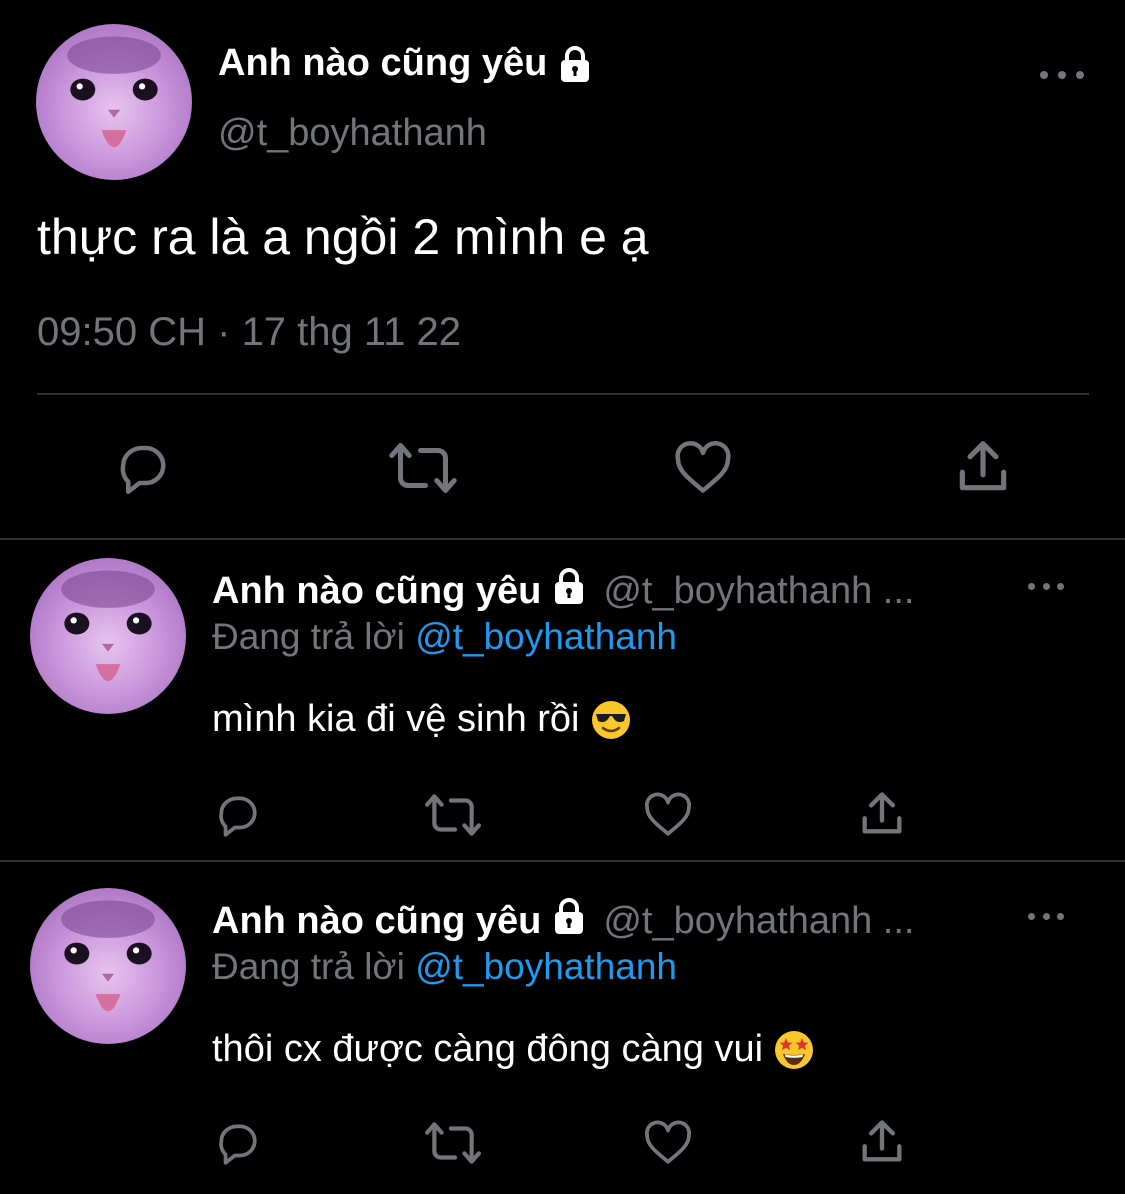 Image resolution: width=1125 pixels, height=1194 pixels. I want to click on reply-text-content: thôi cx được càng đông càng vui, so click(488, 1049).